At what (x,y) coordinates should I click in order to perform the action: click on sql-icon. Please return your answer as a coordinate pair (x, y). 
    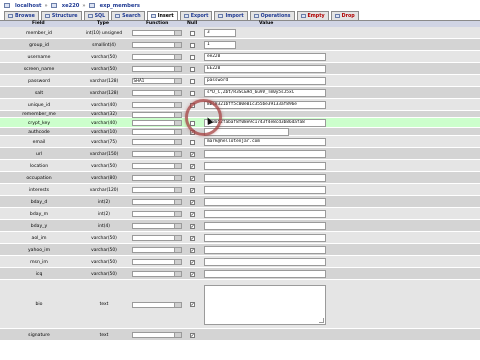
    Looking at the image, I should click on (90, 16).